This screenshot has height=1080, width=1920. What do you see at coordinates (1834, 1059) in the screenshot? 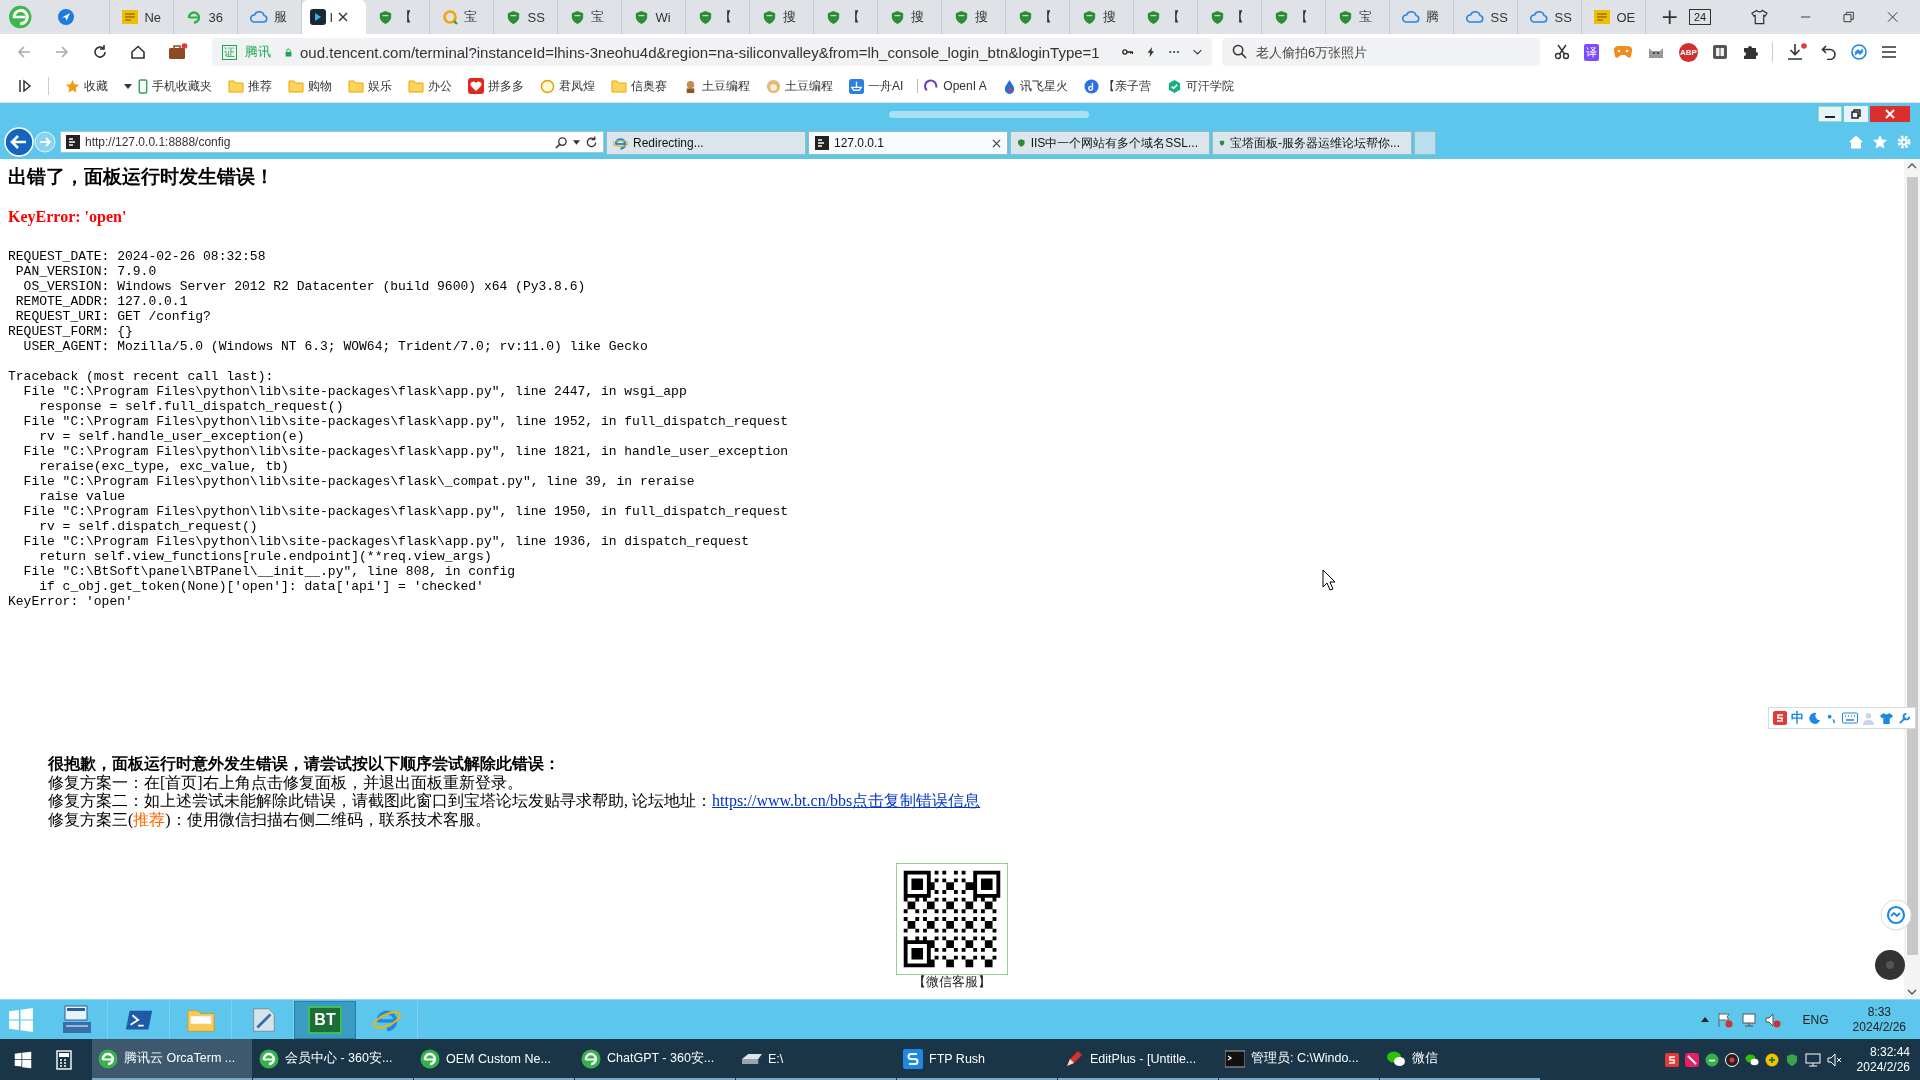
I see `speaker-muted-icon` at bounding box center [1834, 1059].